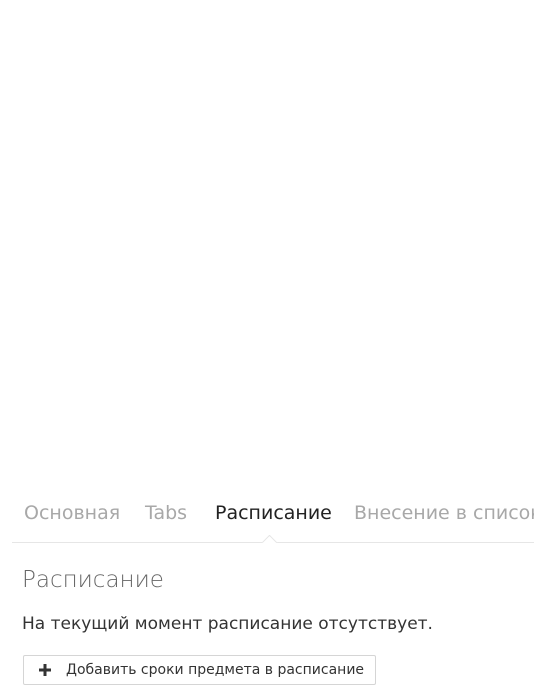  What do you see at coordinates (273, 513) in the screenshot?
I see `tab-raspisanie: Расписание` at bounding box center [273, 513].